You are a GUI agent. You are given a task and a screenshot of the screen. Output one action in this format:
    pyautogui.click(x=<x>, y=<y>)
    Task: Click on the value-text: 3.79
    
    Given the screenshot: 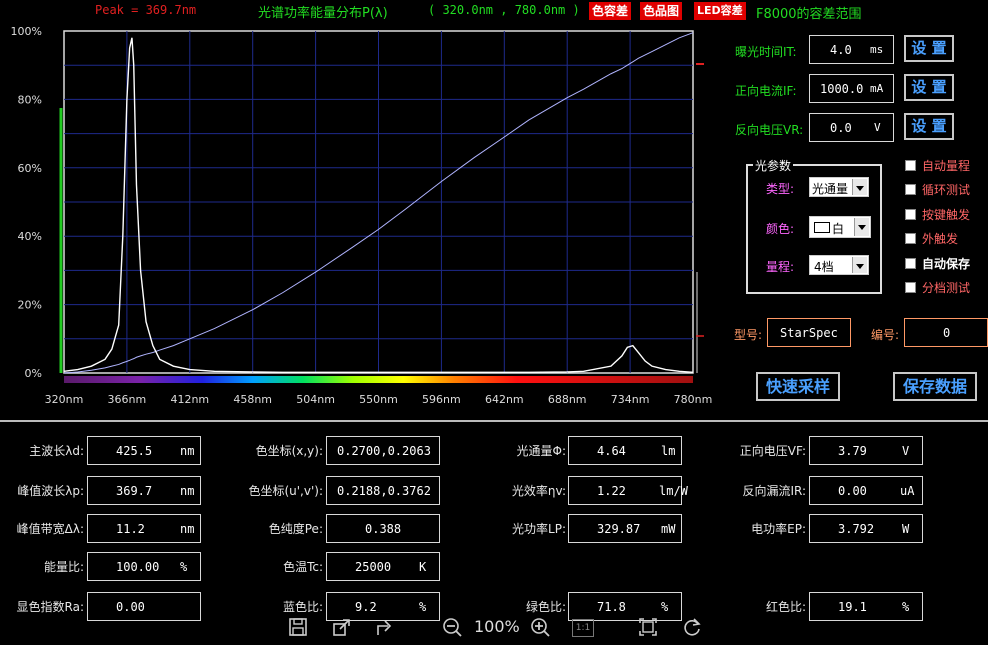 What is the action you would take?
    pyautogui.click(x=852, y=451)
    